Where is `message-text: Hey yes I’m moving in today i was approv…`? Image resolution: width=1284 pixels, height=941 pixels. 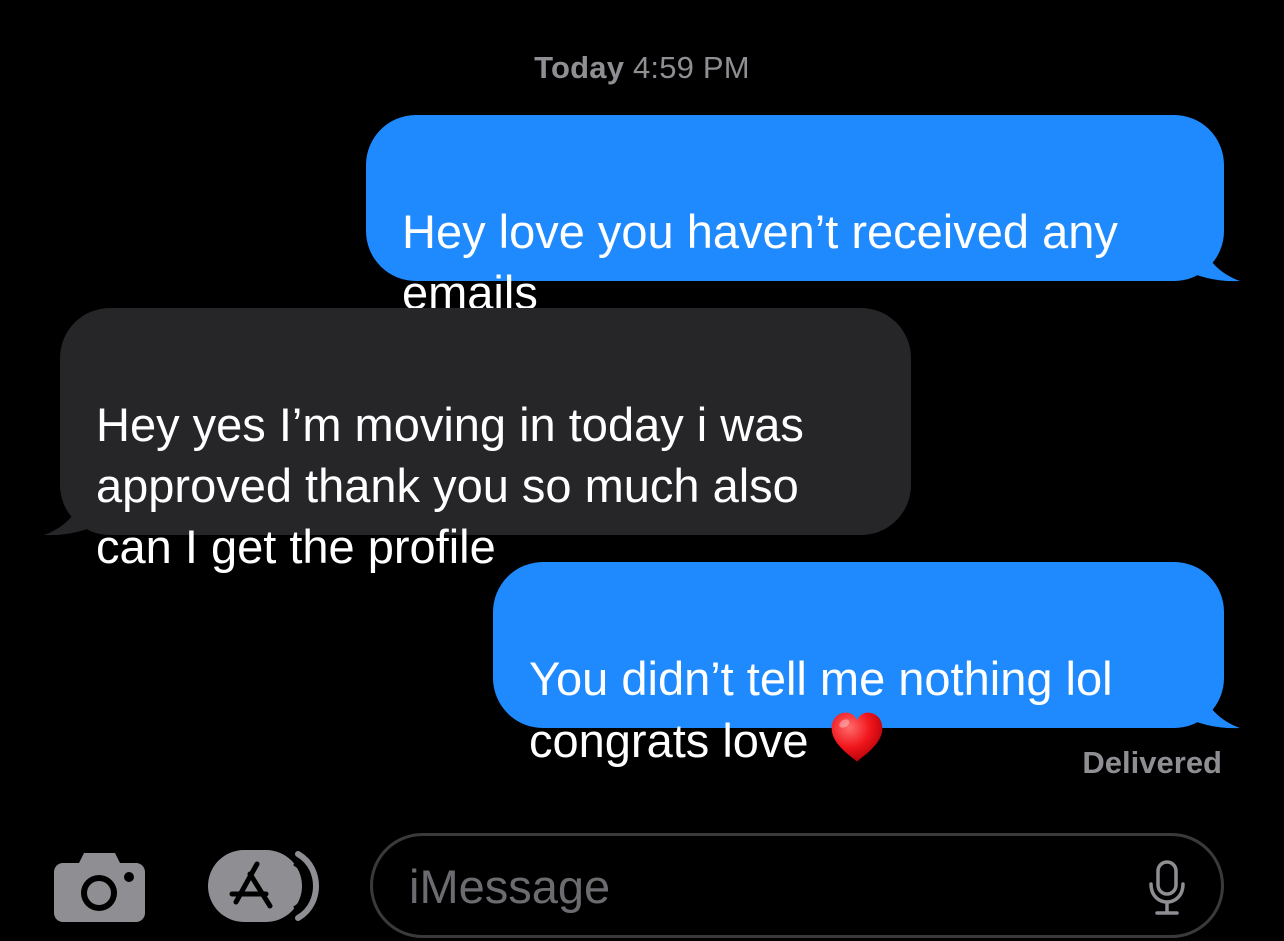
message-text: Hey yes I’m moving in today i was approv… is located at coordinates (450, 485).